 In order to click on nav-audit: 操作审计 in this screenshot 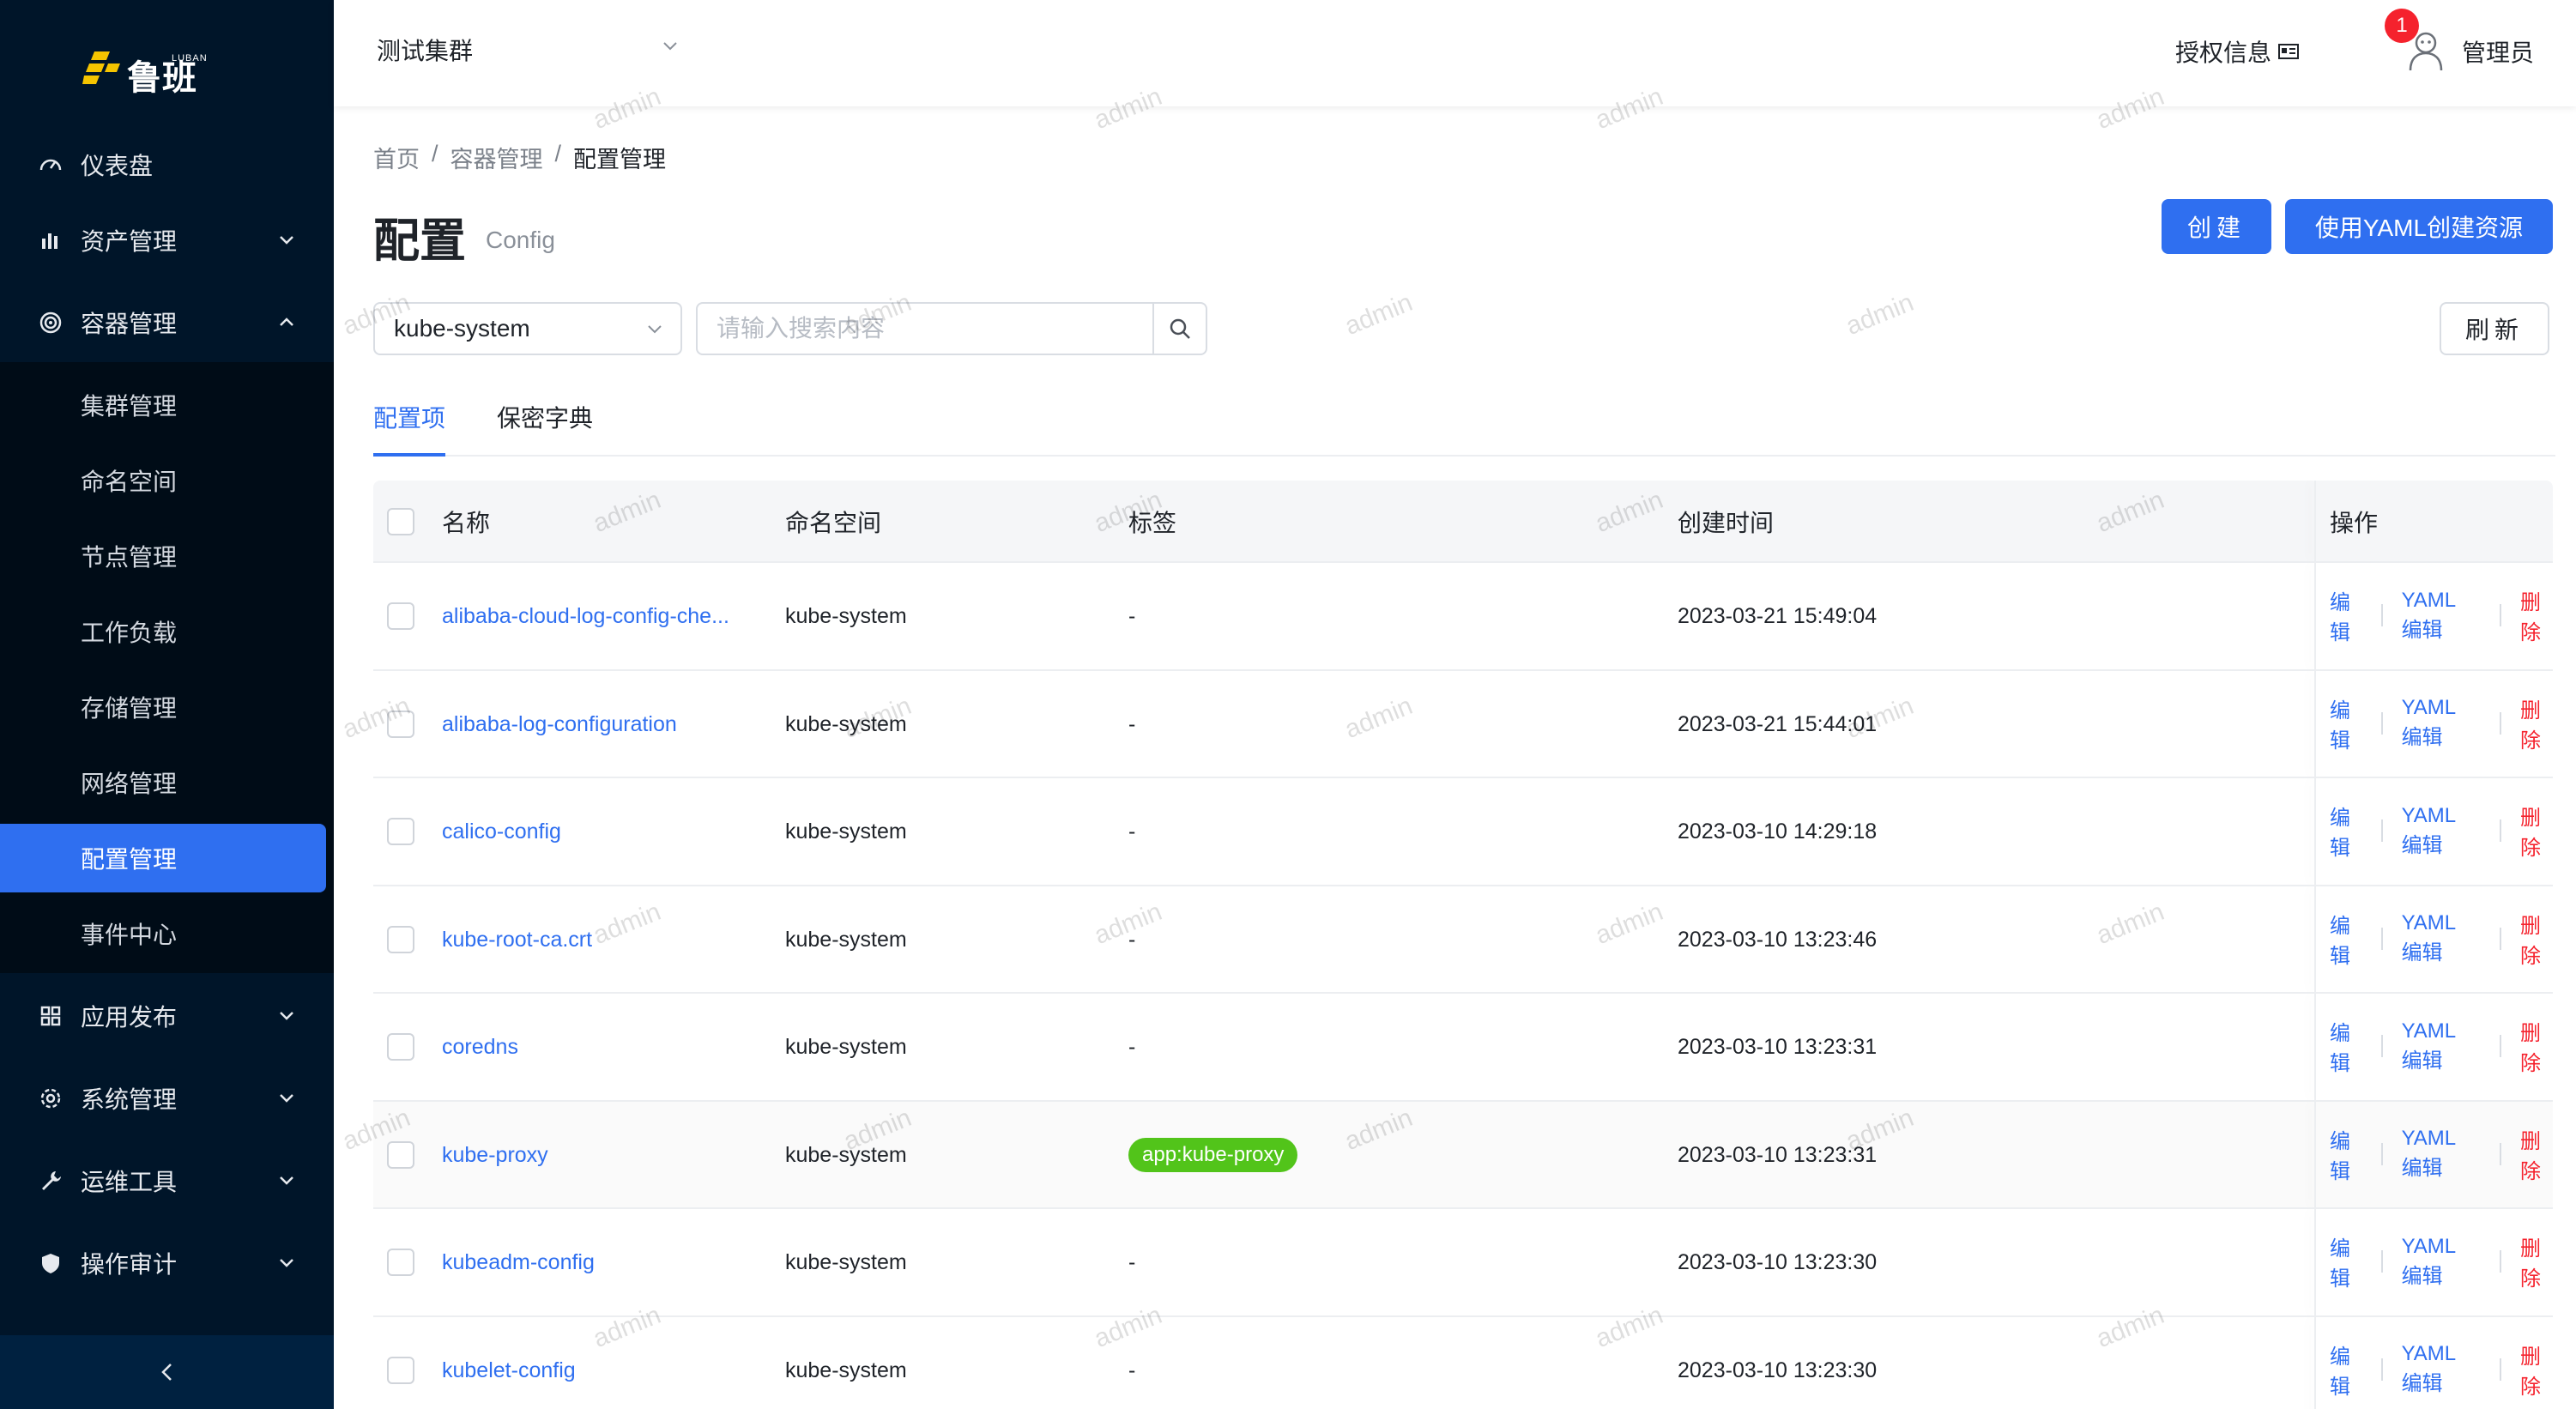, I will do `click(167, 1263)`.